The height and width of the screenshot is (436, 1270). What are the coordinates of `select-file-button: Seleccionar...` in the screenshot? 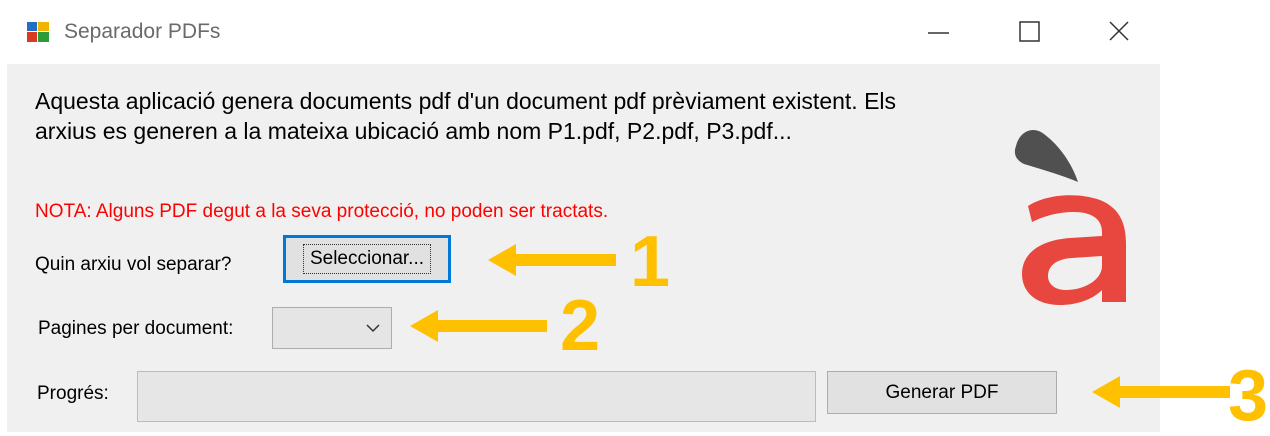 It's located at (367, 259).